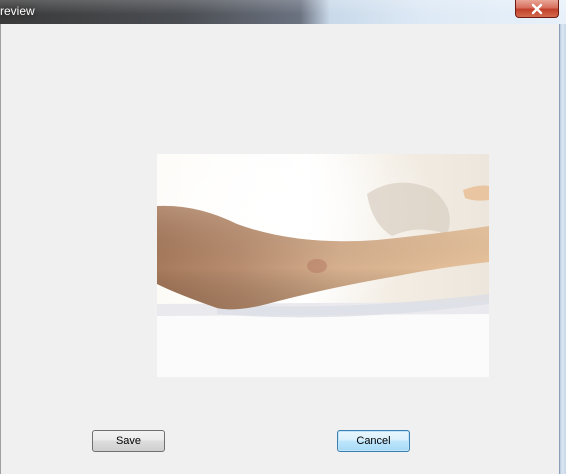 This screenshot has height=474, width=566. I want to click on close-icon, so click(537, 8).